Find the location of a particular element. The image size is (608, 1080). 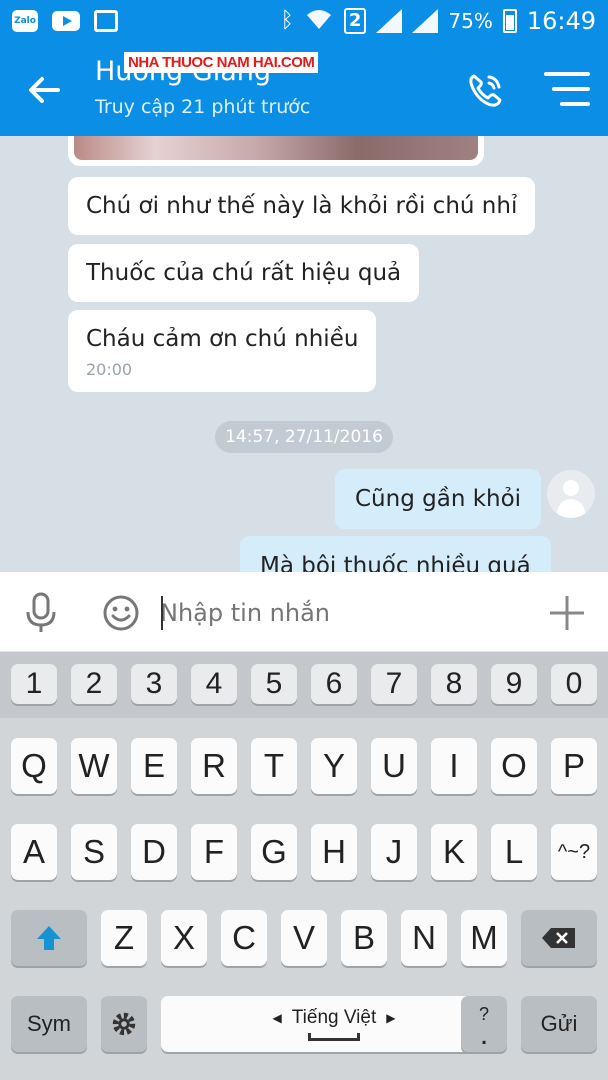

key-c: C is located at coordinates (244, 938).